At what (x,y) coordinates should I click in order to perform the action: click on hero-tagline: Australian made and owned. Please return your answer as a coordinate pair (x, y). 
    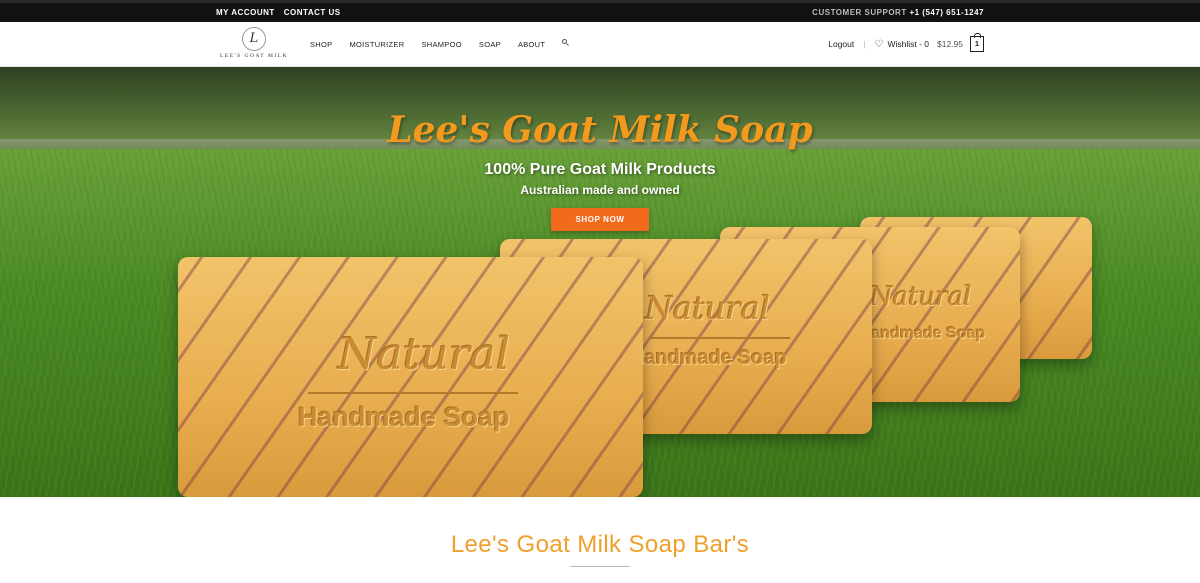
    Looking at the image, I should click on (600, 190).